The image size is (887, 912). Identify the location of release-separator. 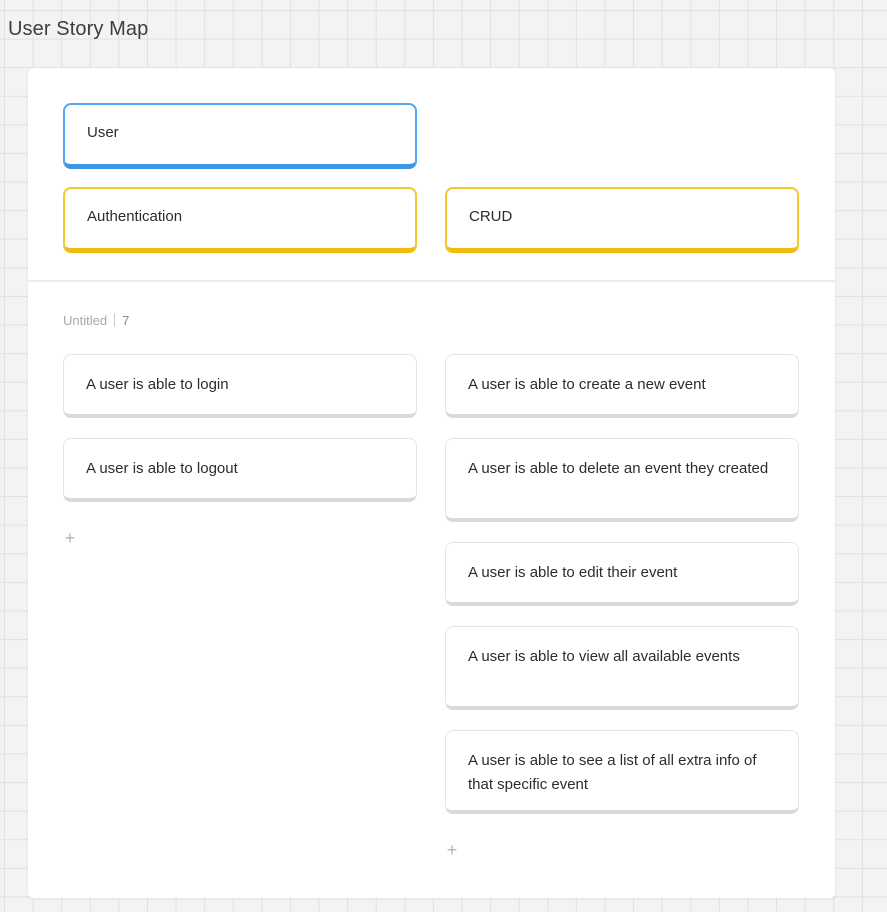
(115, 320).